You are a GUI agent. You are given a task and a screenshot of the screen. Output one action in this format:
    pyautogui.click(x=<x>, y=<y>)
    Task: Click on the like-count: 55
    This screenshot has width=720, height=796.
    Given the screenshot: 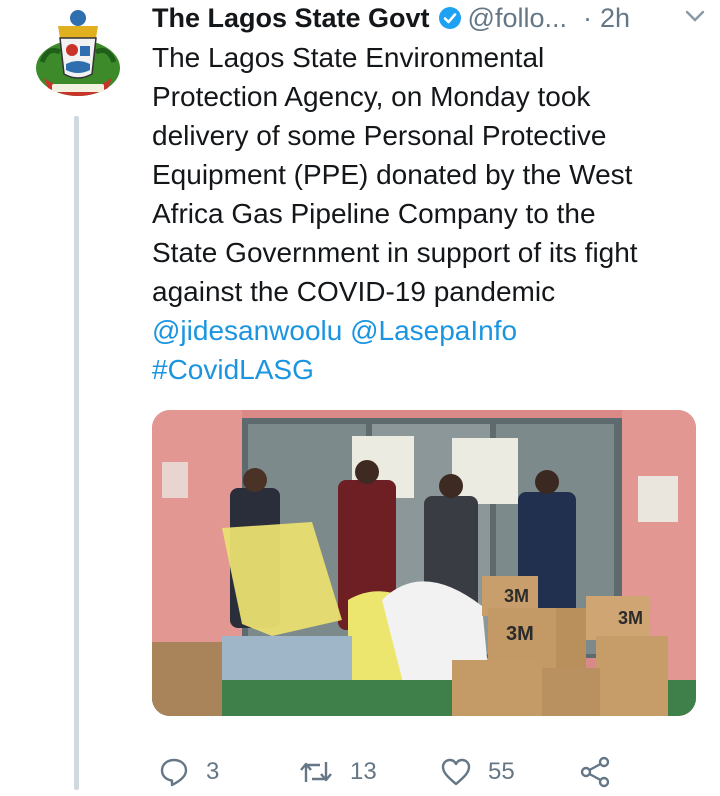 What is the action you would take?
    pyautogui.click(x=501, y=771)
    